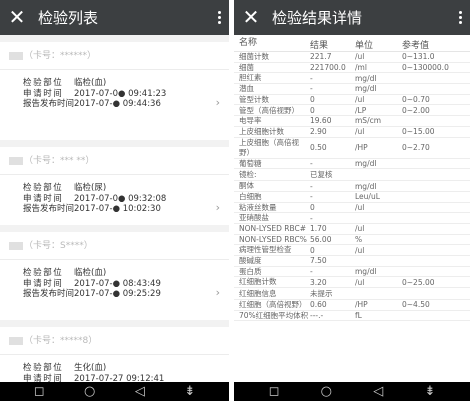  I want to click on cell-unit: mS/cm, so click(368, 121).